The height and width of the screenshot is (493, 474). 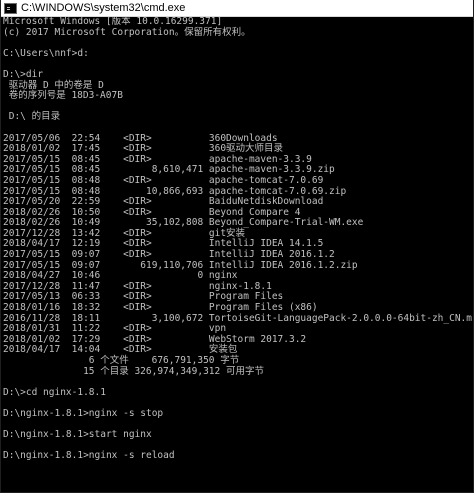 I want to click on console-line: D:\nginx-1.8.1>nginx -s stop, so click(x=83, y=413).